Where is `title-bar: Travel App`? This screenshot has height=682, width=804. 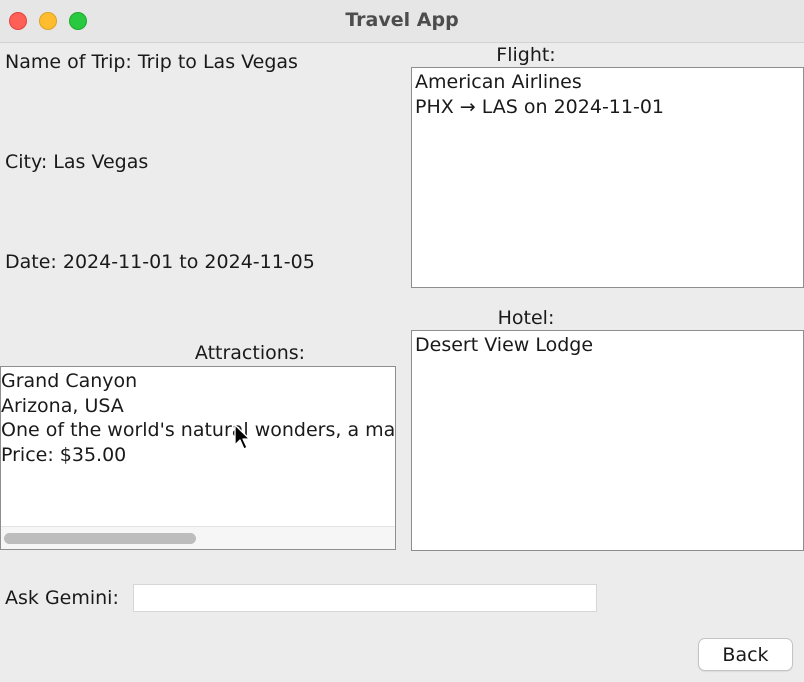 title-bar: Travel App is located at coordinates (402, 21).